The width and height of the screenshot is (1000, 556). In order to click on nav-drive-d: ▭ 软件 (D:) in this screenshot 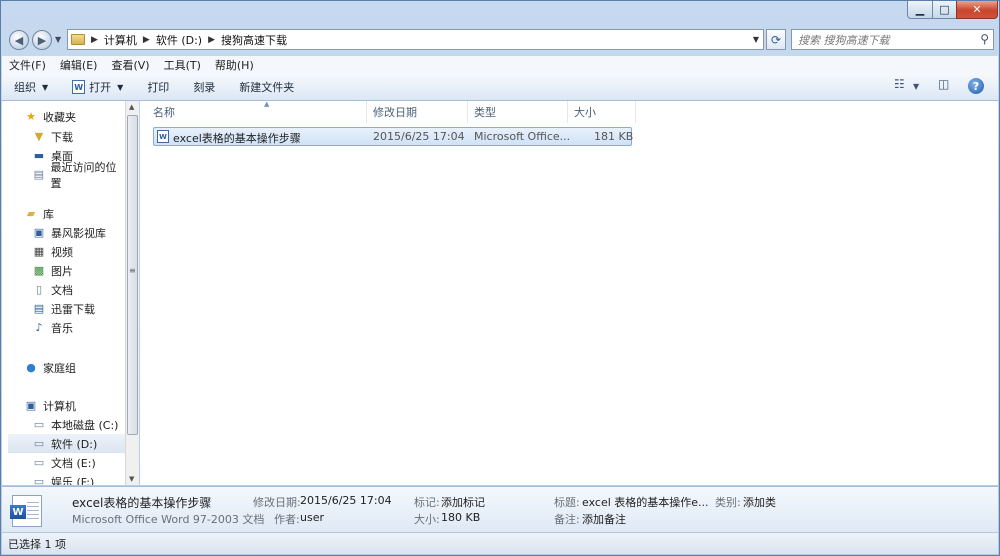, I will do `click(66, 443)`.